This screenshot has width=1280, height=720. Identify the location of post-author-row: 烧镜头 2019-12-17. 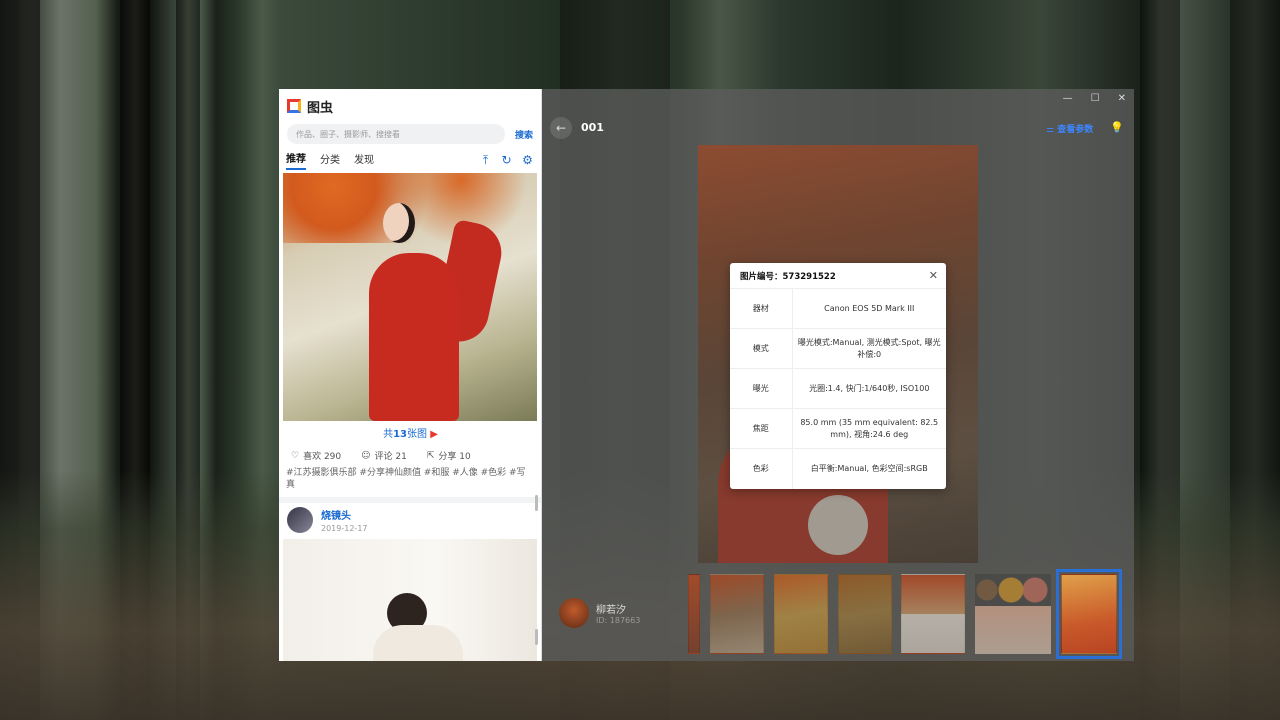
(327, 520).